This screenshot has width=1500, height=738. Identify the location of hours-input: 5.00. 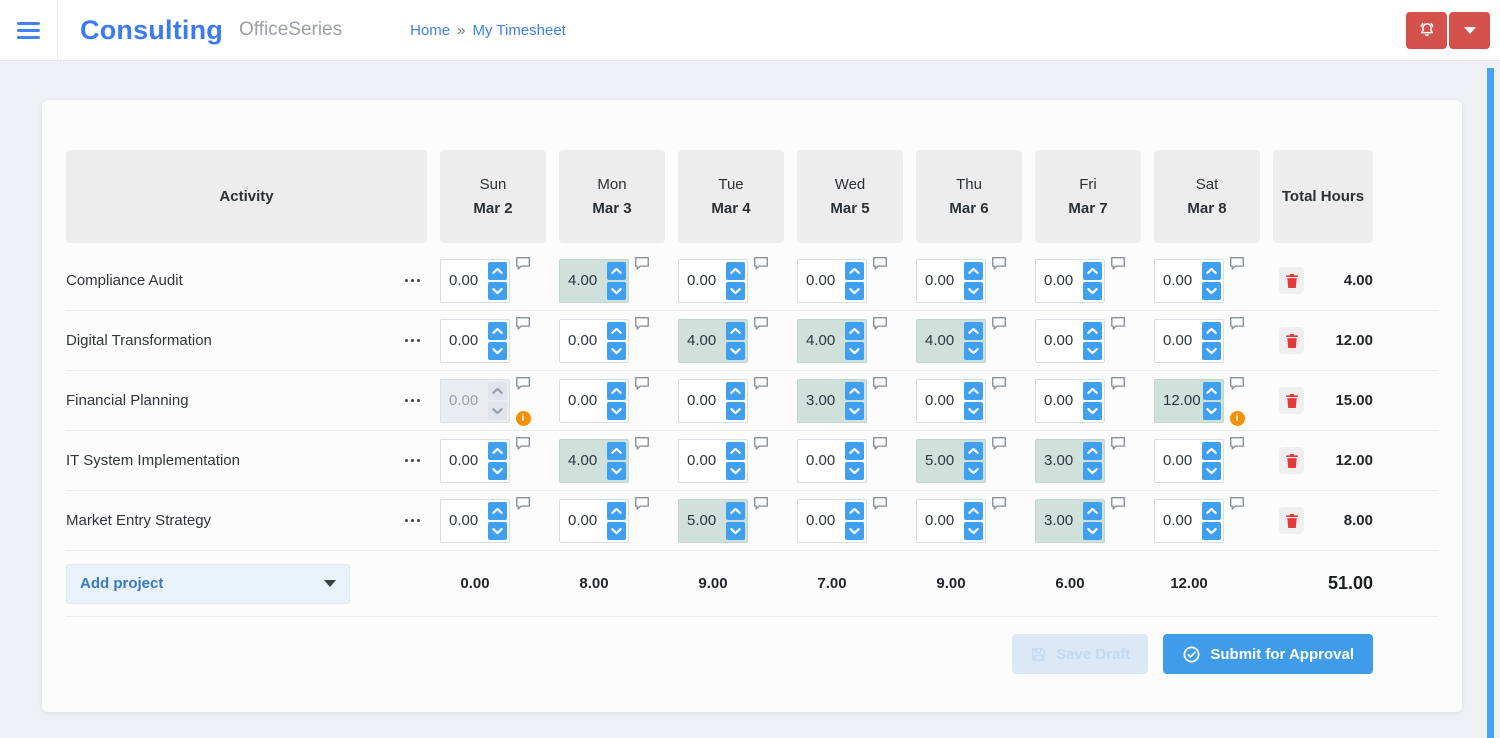
(951, 460).